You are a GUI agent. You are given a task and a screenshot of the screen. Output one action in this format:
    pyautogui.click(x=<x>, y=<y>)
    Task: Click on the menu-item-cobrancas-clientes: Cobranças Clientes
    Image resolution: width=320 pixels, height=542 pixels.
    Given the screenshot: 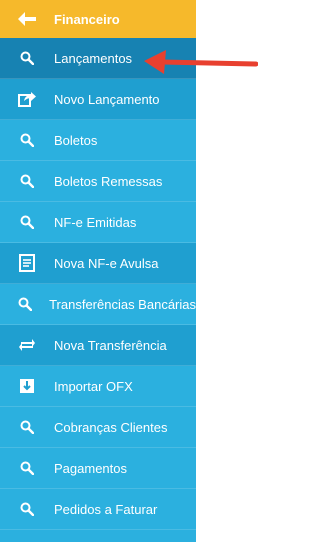 What is the action you would take?
    pyautogui.click(x=98, y=427)
    